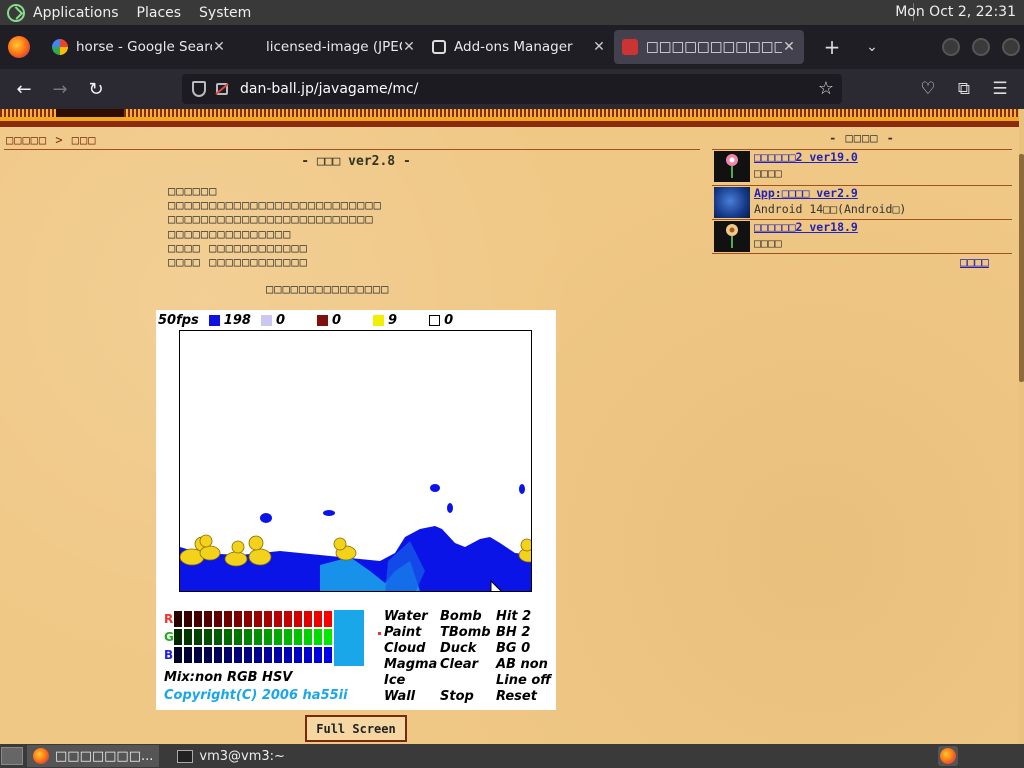  Describe the element at coordinates (526, 633) in the screenshot. I see `bh-button: BH 2` at that location.